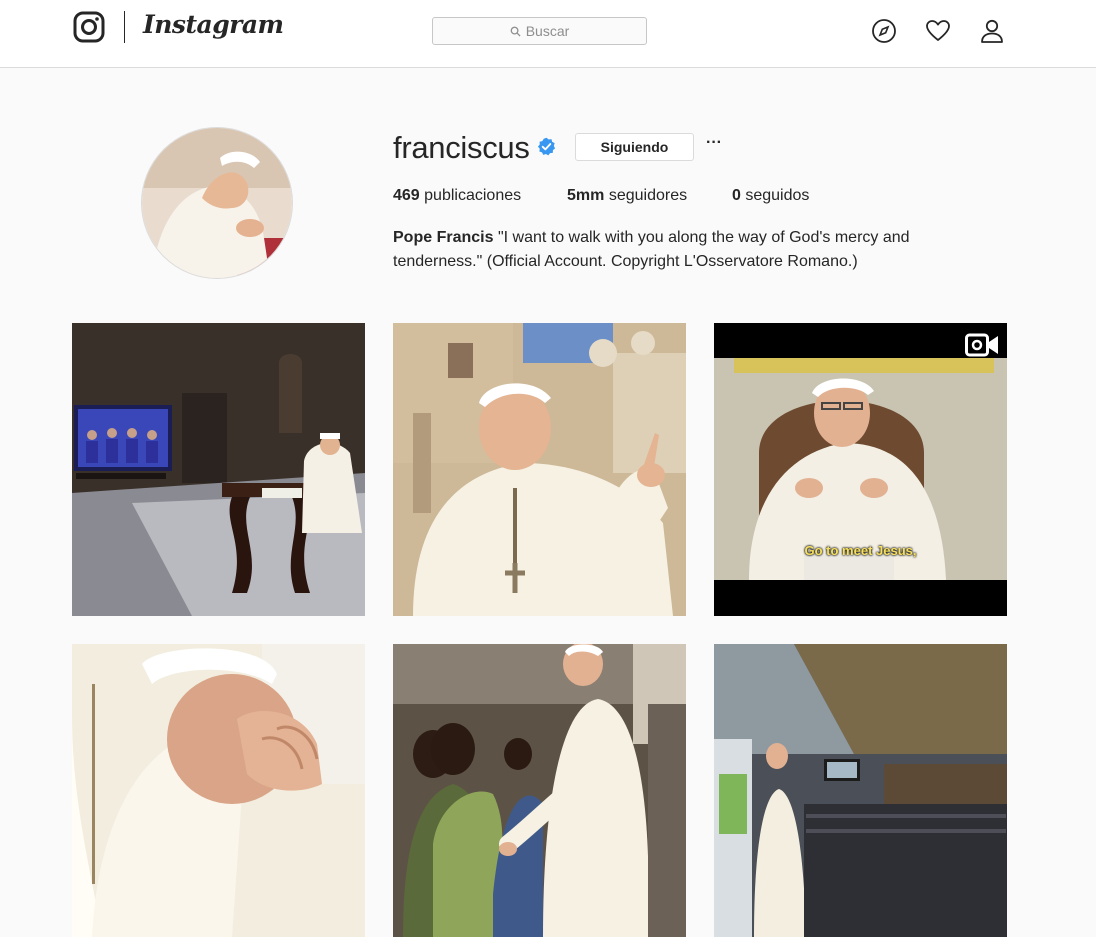  I want to click on stat-posts-label: publicaciones, so click(473, 195).